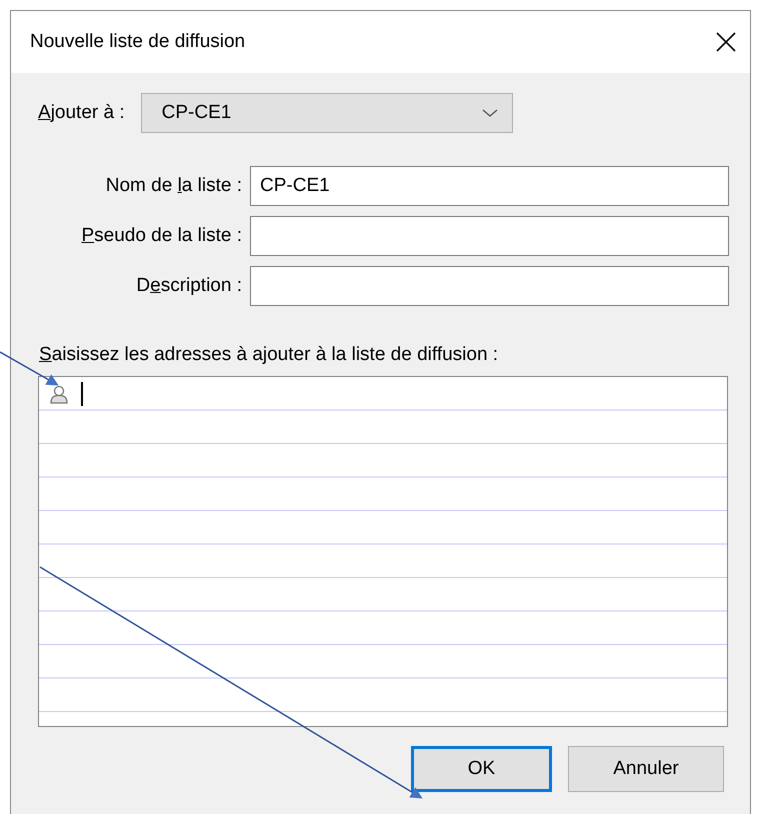 The width and height of the screenshot is (760, 814). What do you see at coordinates (489, 186) in the screenshot?
I see `input-field: CP-CE1` at bounding box center [489, 186].